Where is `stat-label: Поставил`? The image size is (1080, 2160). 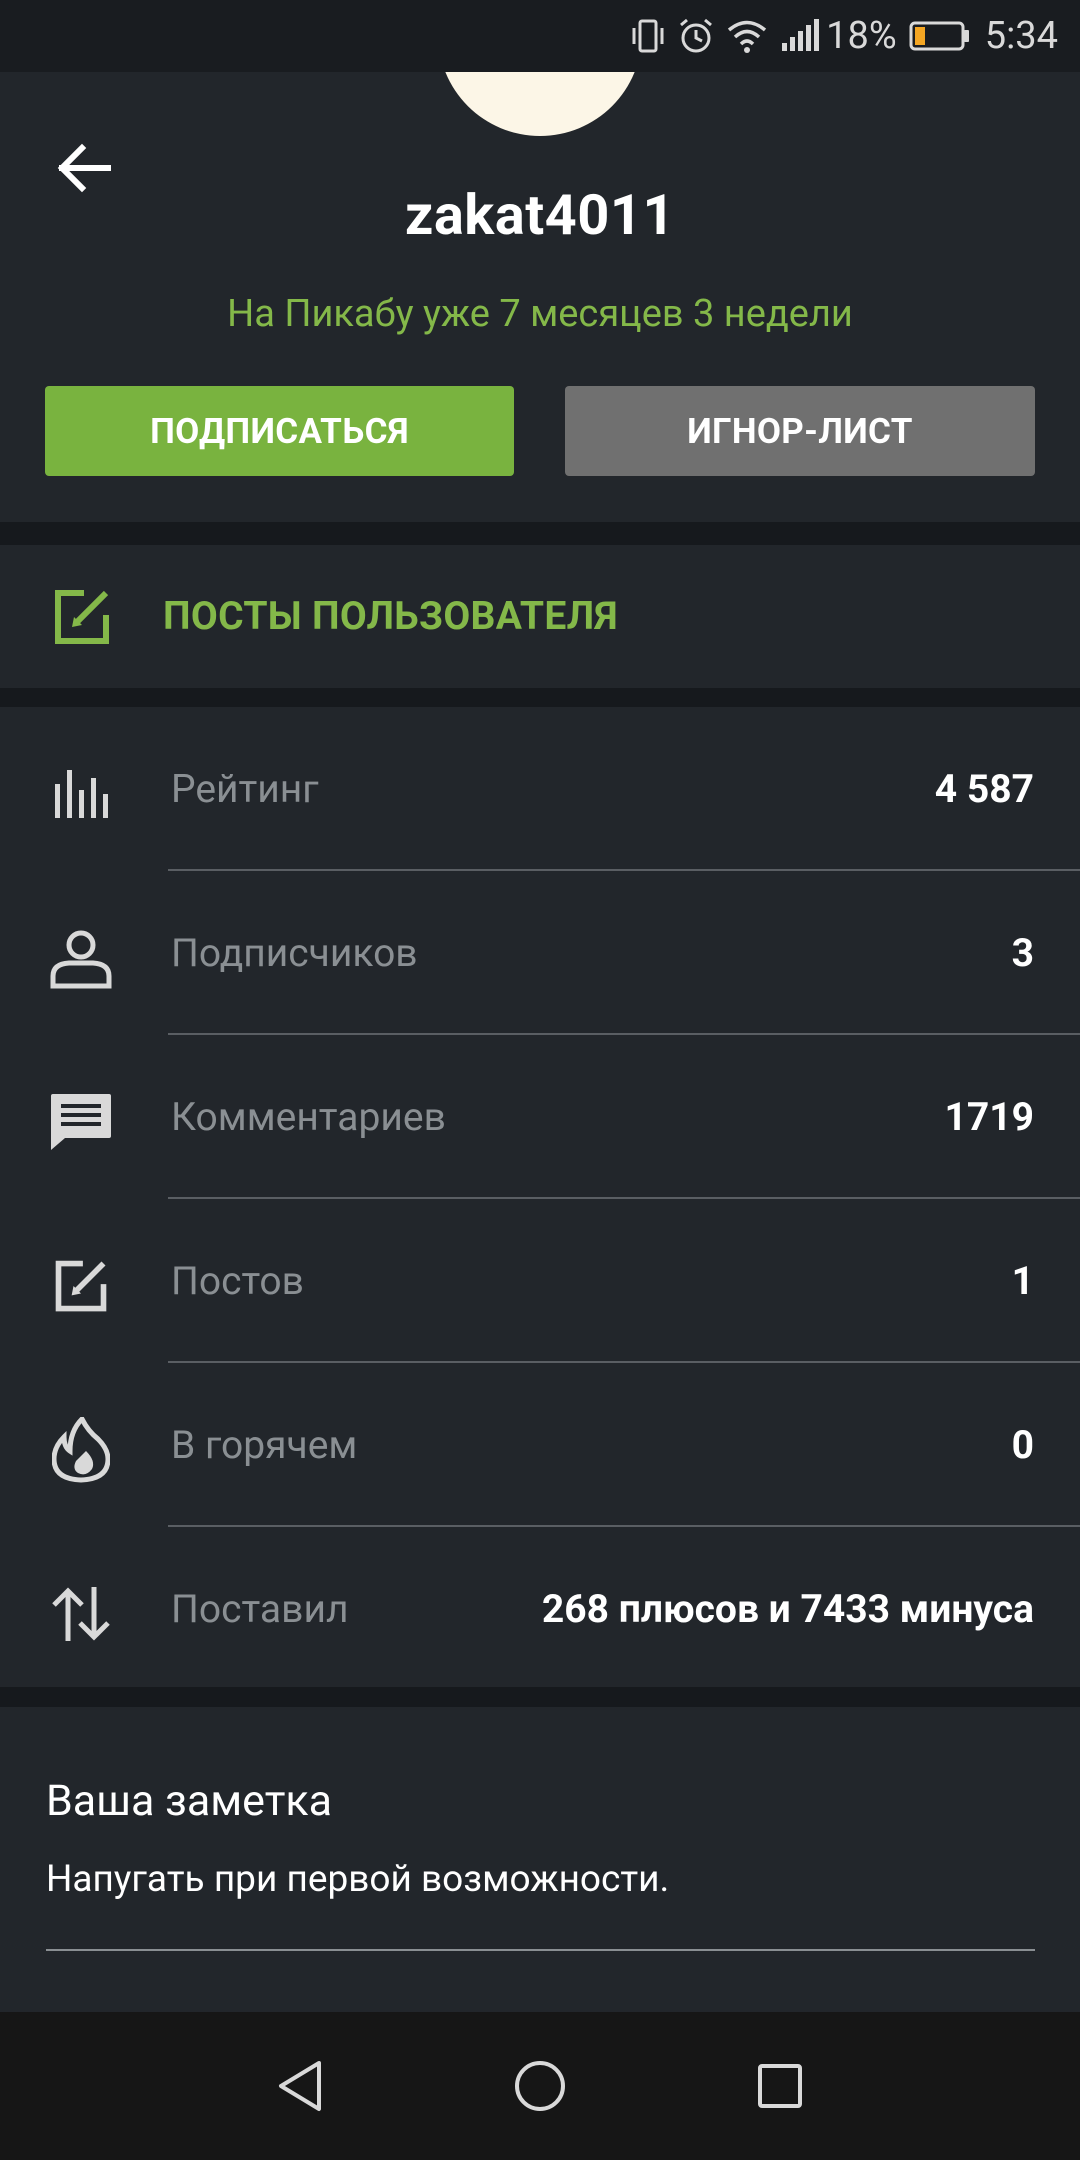
stat-label: Поставил is located at coordinates (260, 1609).